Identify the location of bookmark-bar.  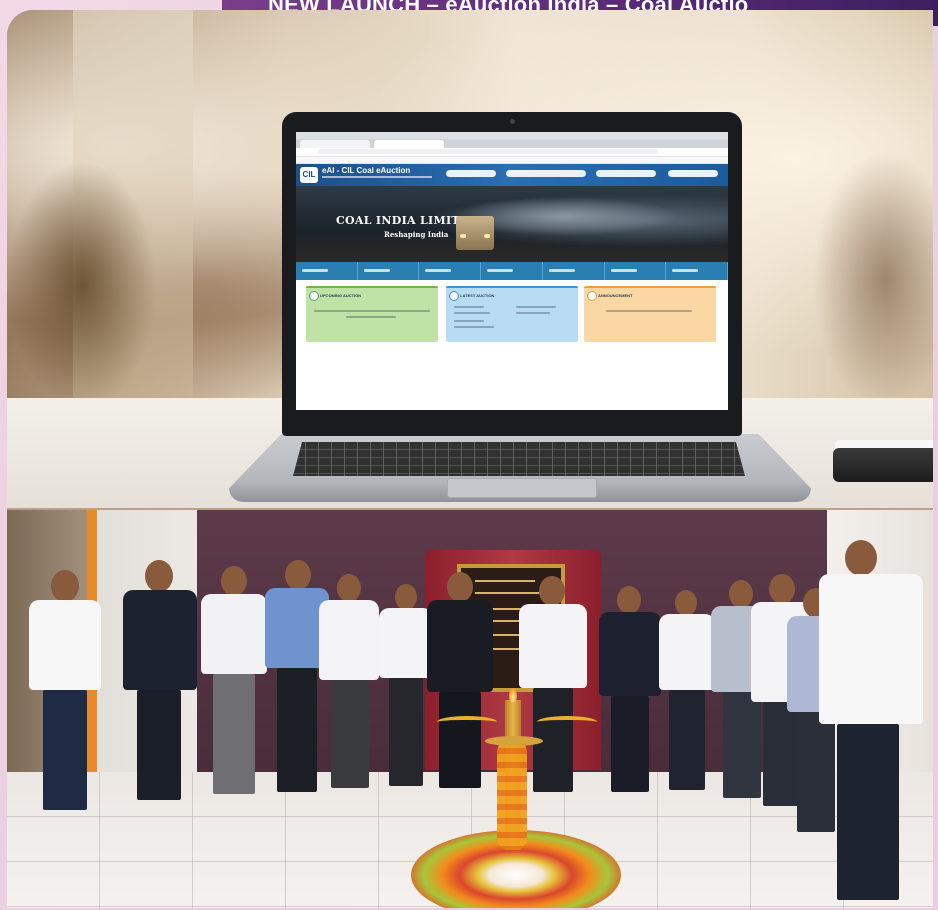
(512, 160).